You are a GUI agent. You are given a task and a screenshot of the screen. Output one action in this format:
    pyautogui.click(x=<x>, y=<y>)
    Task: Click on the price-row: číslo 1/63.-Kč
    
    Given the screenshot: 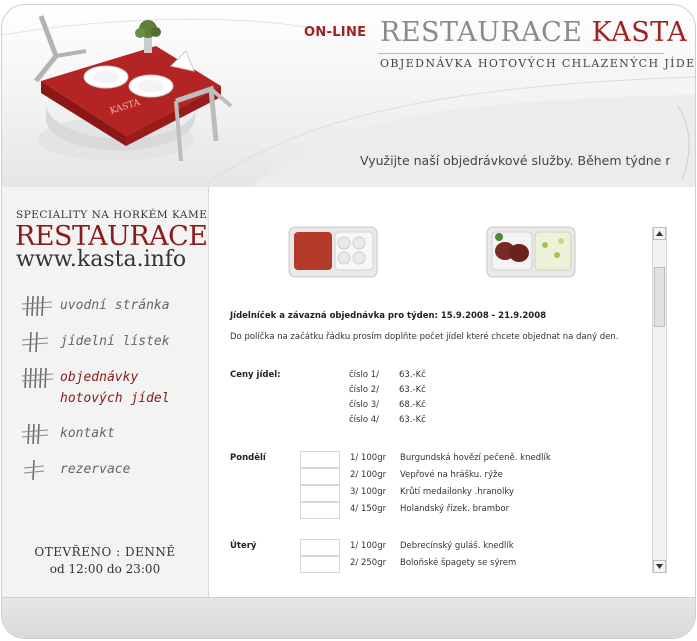 What is the action you would take?
    pyautogui.click(x=387, y=375)
    